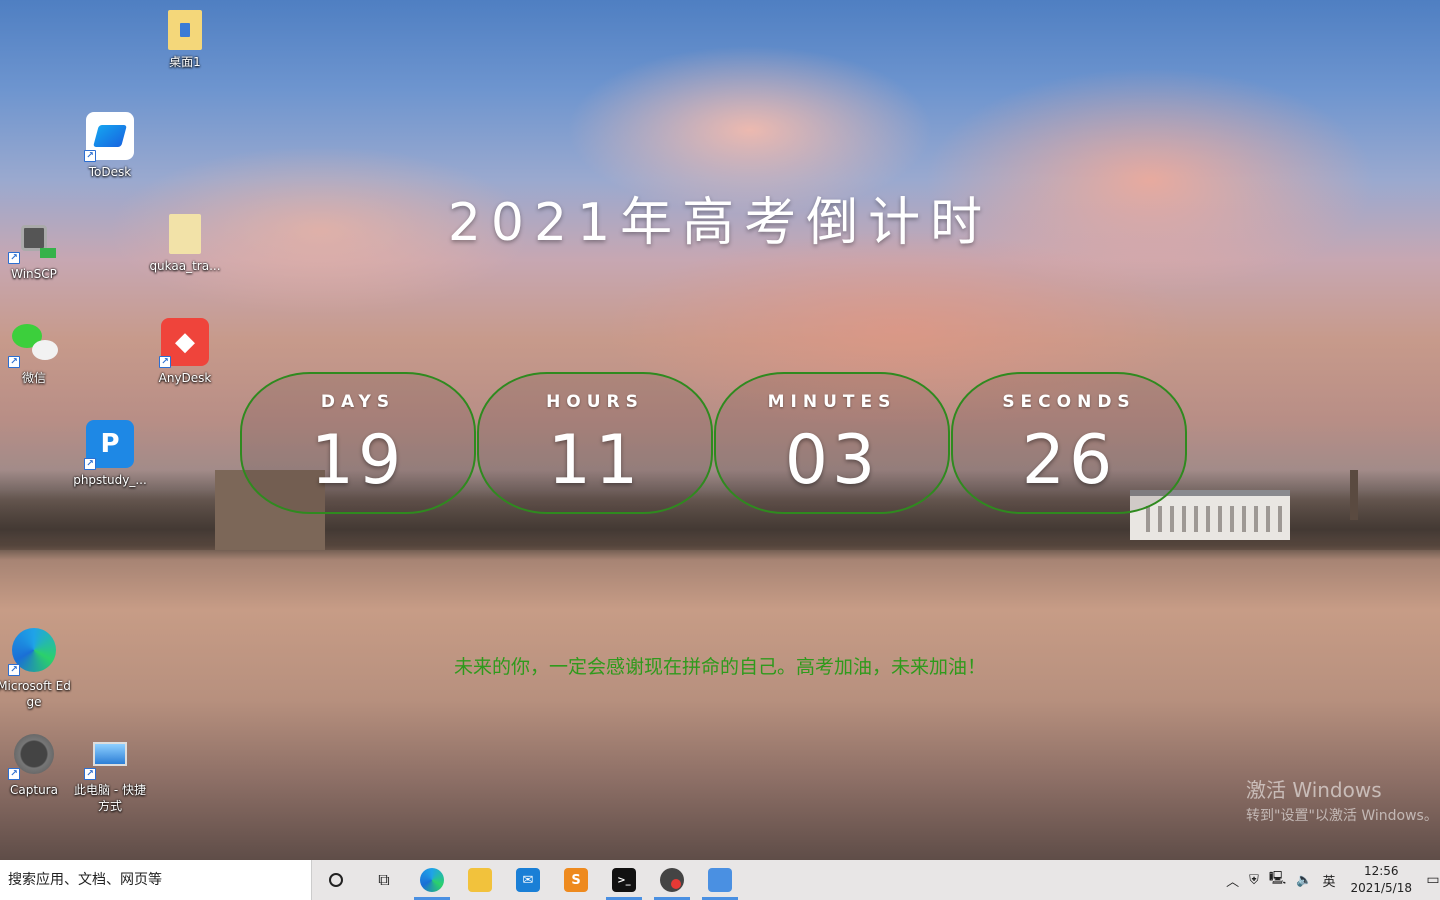  I want to click on taskbar-app-sublime: S, so click(576, 880).